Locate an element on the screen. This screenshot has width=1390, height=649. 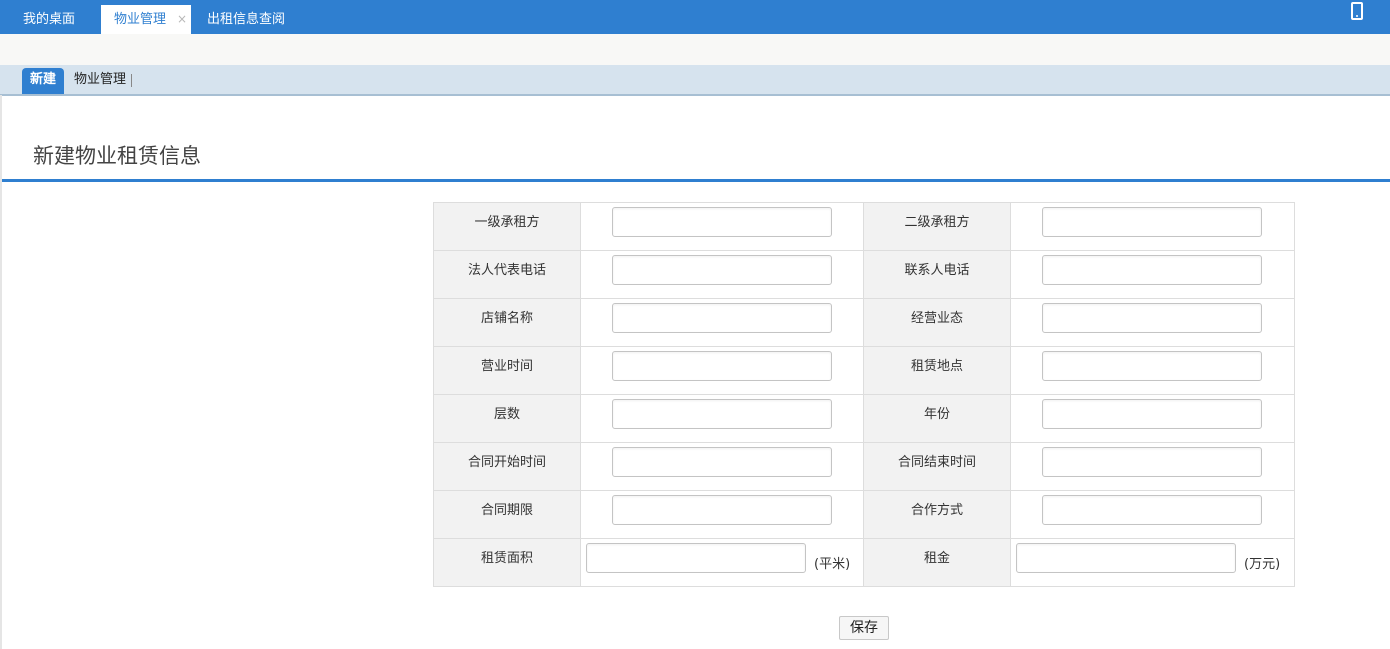
form-row: 层数 年份 is located at coordinates (864, 418).